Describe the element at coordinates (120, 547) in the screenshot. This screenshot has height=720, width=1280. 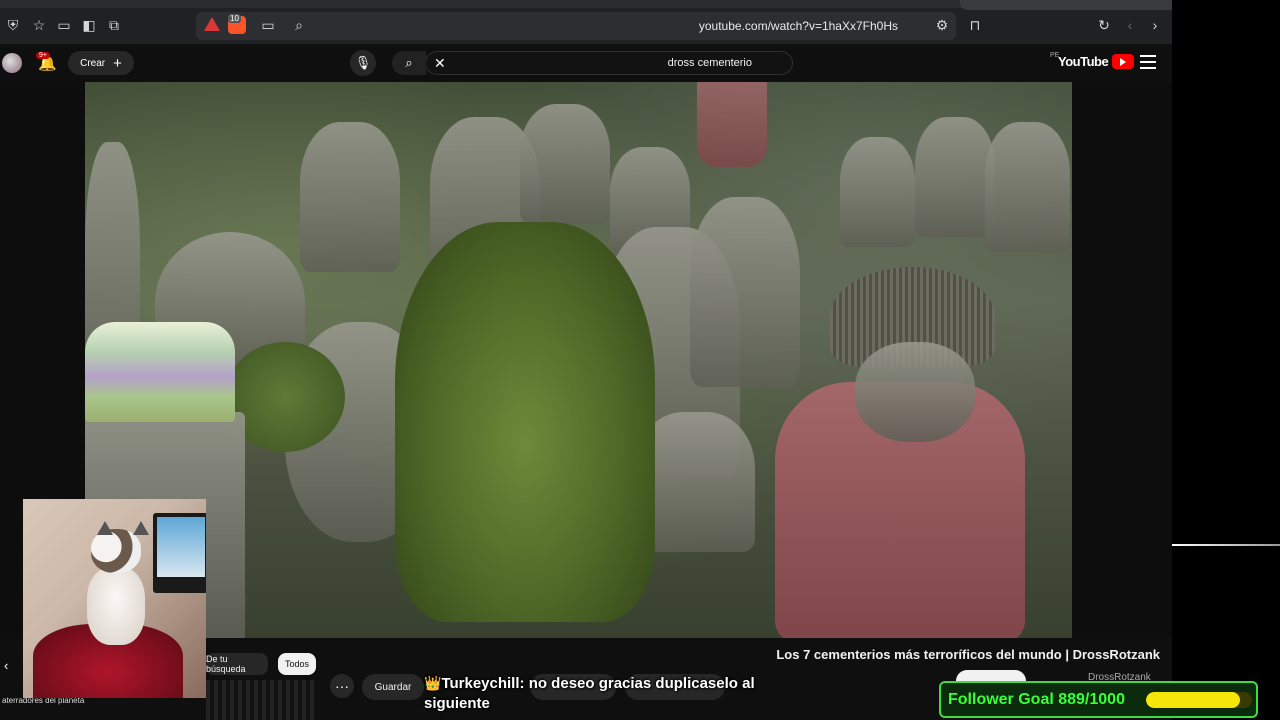
I see `kitten-head` at that location.